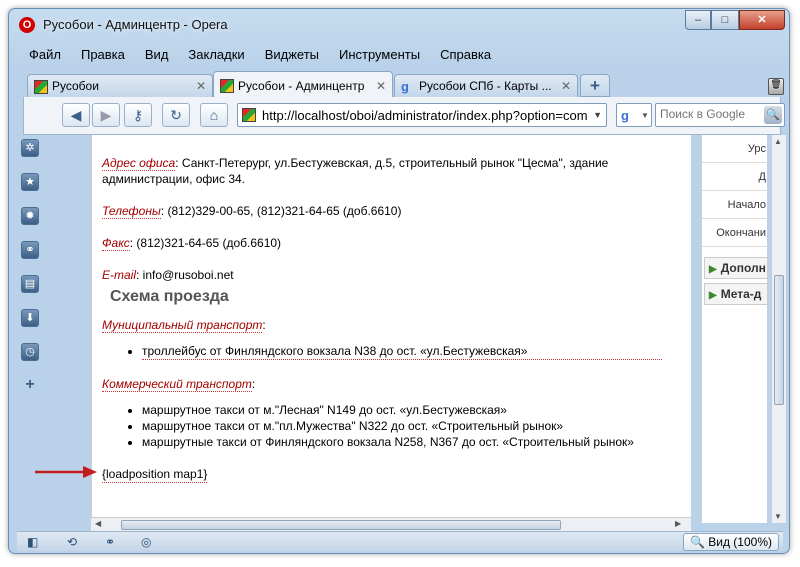  I want to click on email-text: : info@rusoboi.net, so click(185, 275).